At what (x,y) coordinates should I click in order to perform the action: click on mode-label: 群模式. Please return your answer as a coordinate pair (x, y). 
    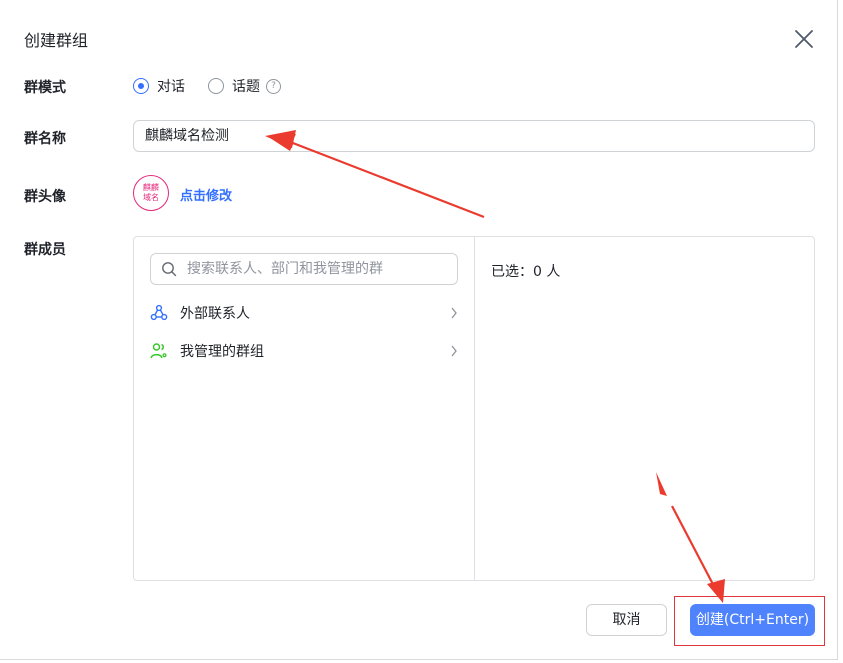
    Looking at the image, I should click on (45, 88).